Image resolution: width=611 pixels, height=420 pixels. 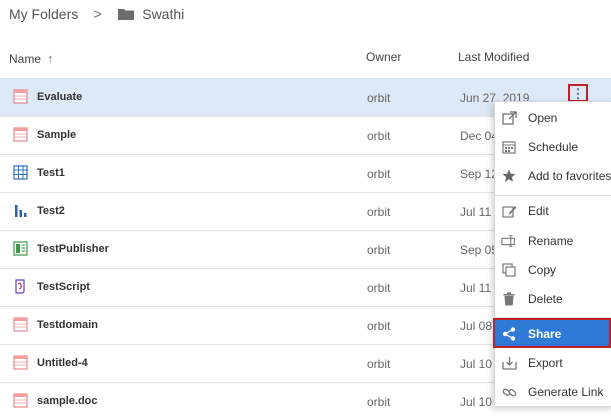 What do you see at coordinates (569, 176) in the screenshot?
I see `menu-item-add-to-favorites-label: Add to favorites` at bounding box center [569, 176].